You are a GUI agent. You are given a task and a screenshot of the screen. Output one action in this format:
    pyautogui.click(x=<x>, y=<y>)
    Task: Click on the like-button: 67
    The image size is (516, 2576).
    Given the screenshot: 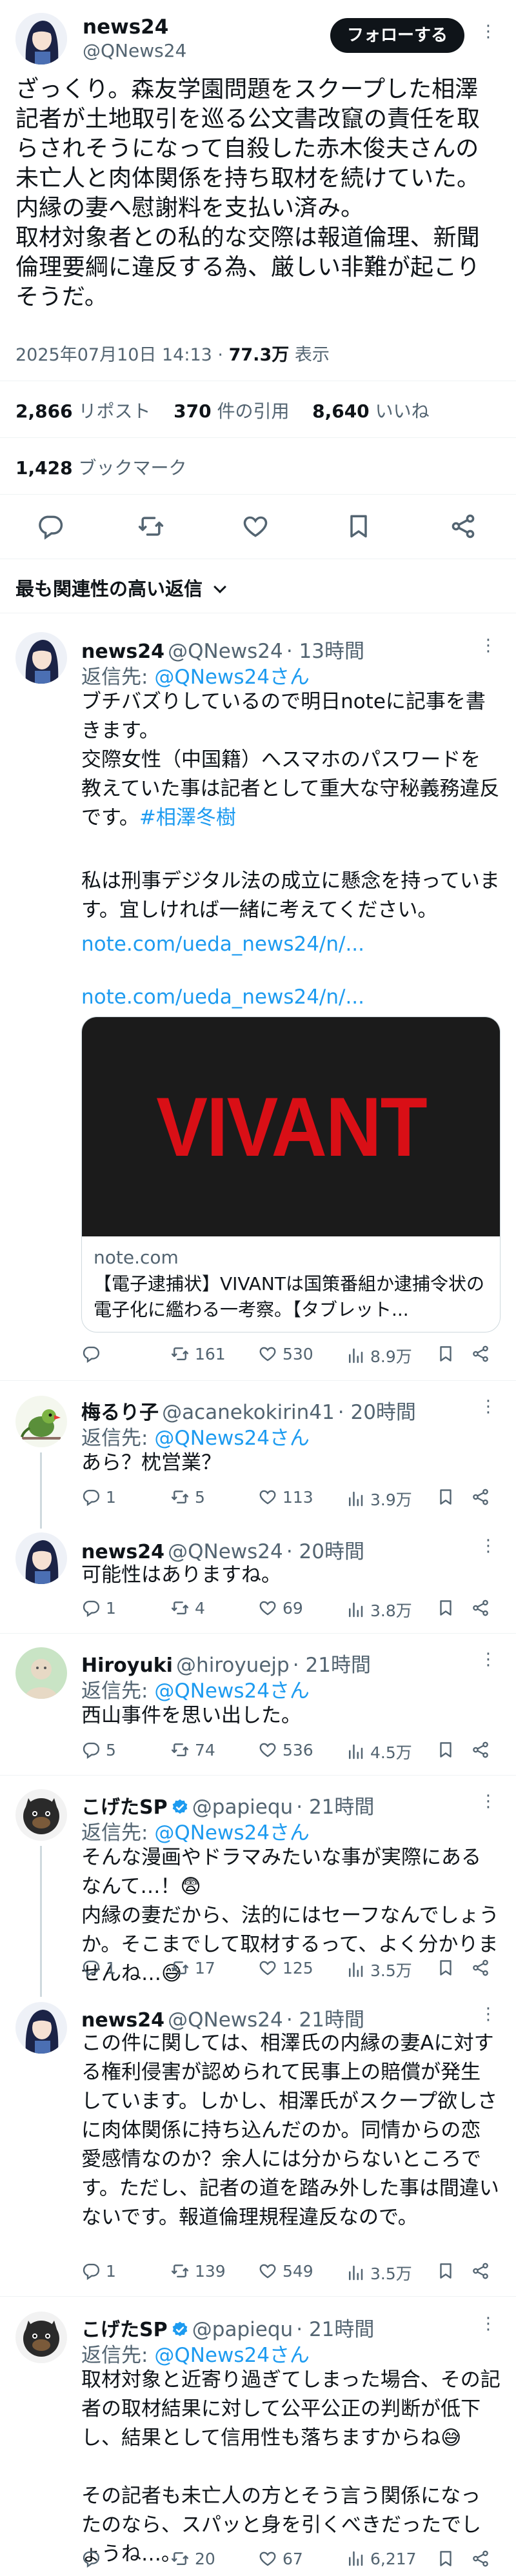 What is the action you would take?
    pyautogui.click(x=280, y=2558)
    